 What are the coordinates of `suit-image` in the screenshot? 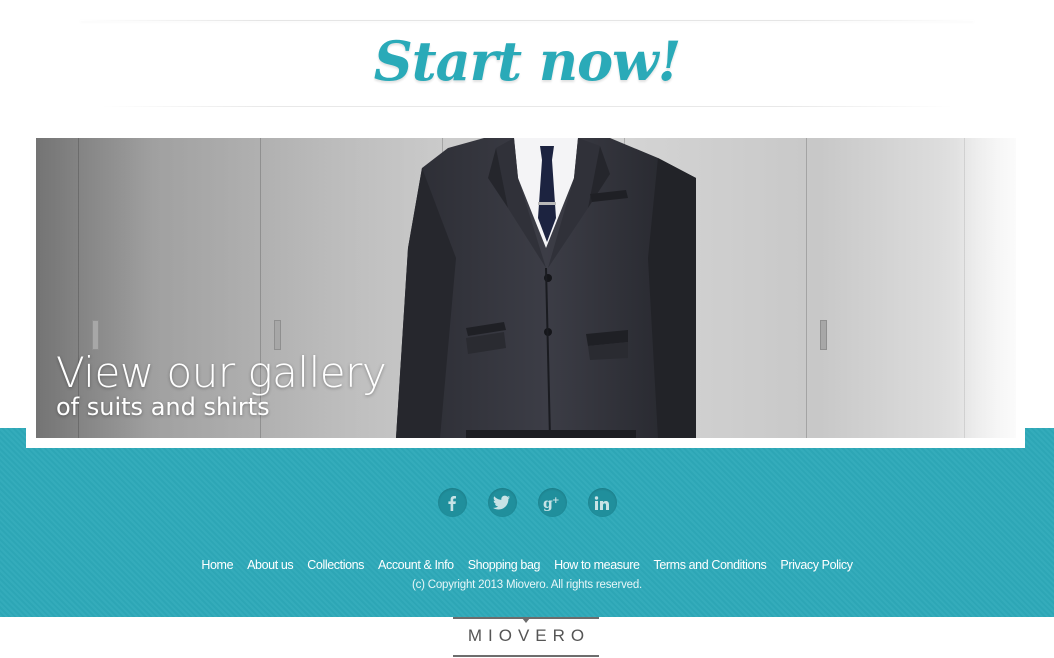 It's located at (546, 288).